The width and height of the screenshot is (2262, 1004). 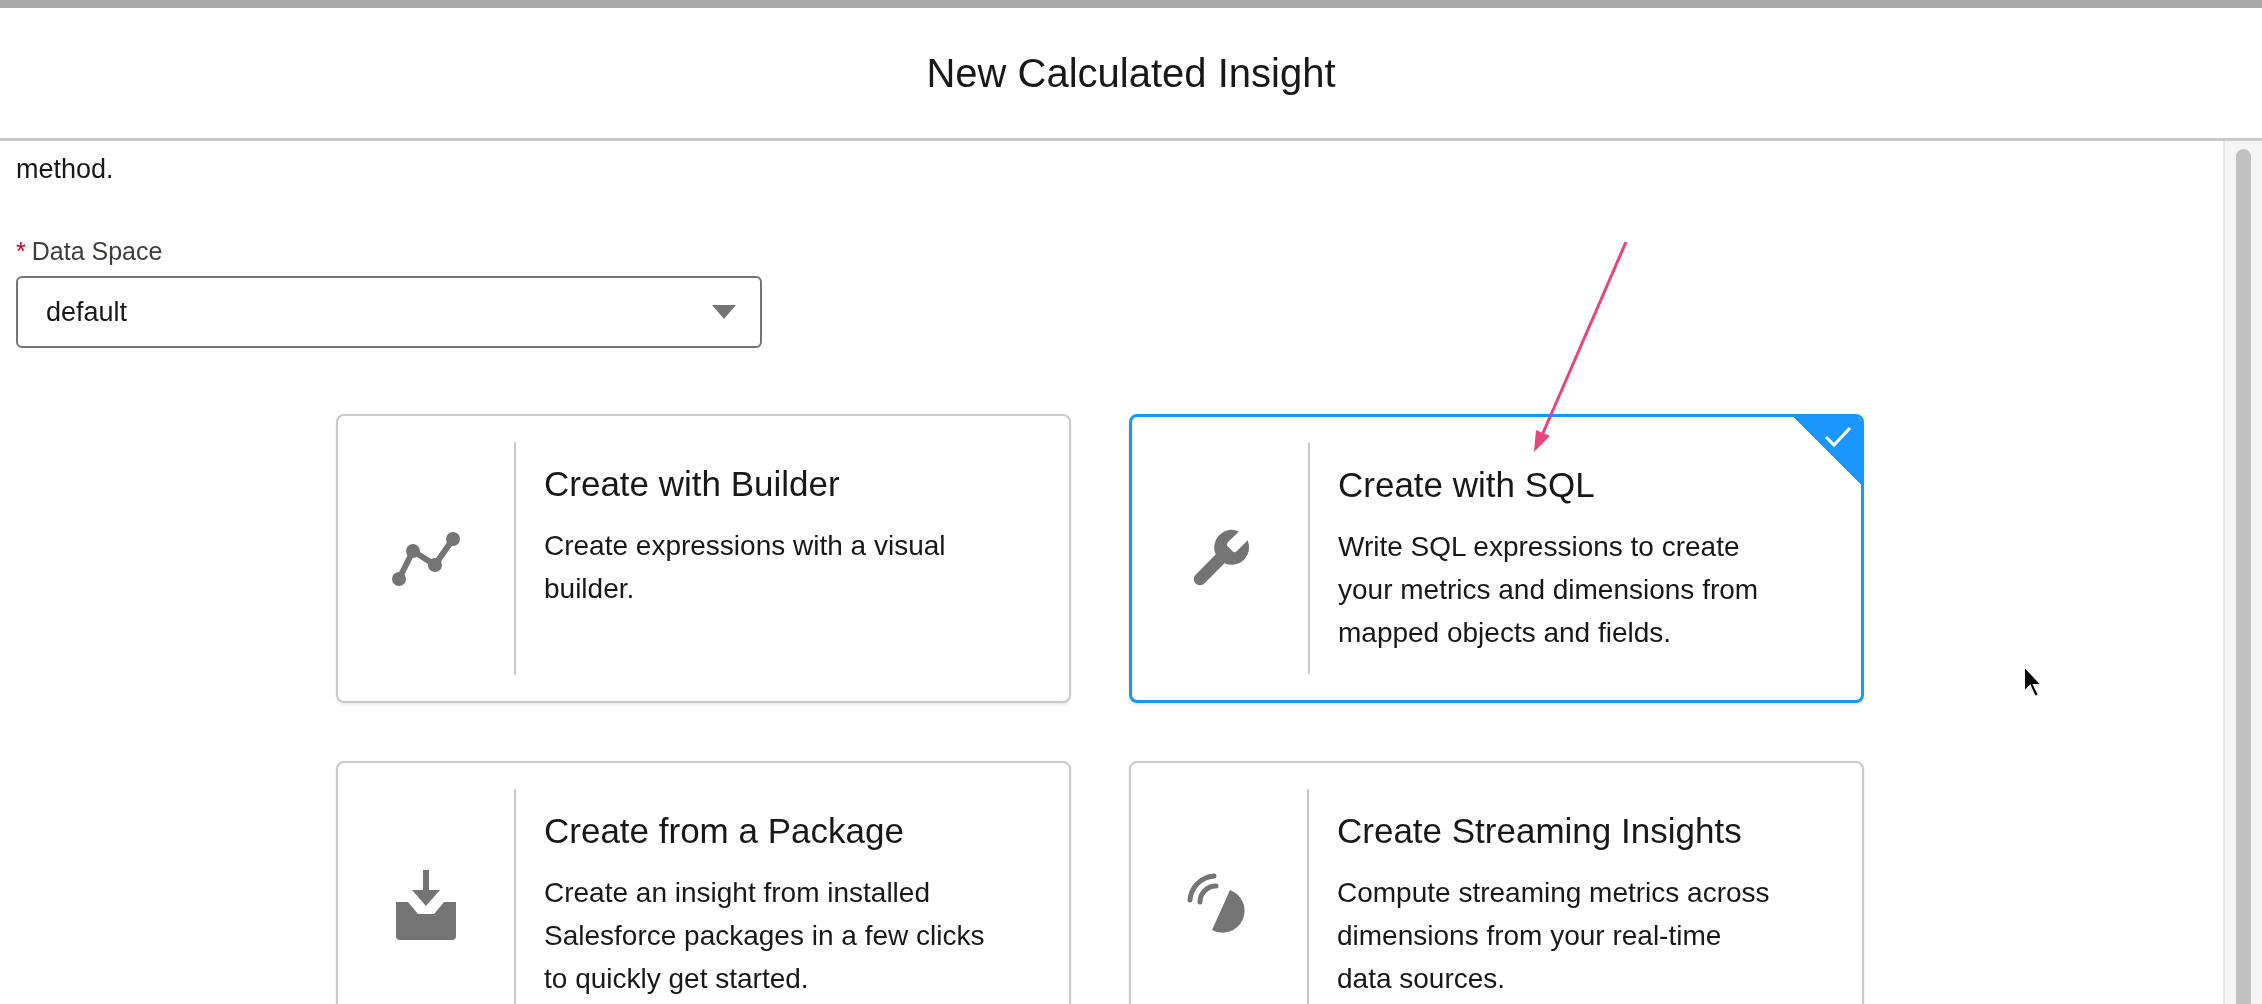 I want to click on option-description: Create an insight from installed Salesforce packages in a few clicks to quickly get started., so click(x=765, y=936).